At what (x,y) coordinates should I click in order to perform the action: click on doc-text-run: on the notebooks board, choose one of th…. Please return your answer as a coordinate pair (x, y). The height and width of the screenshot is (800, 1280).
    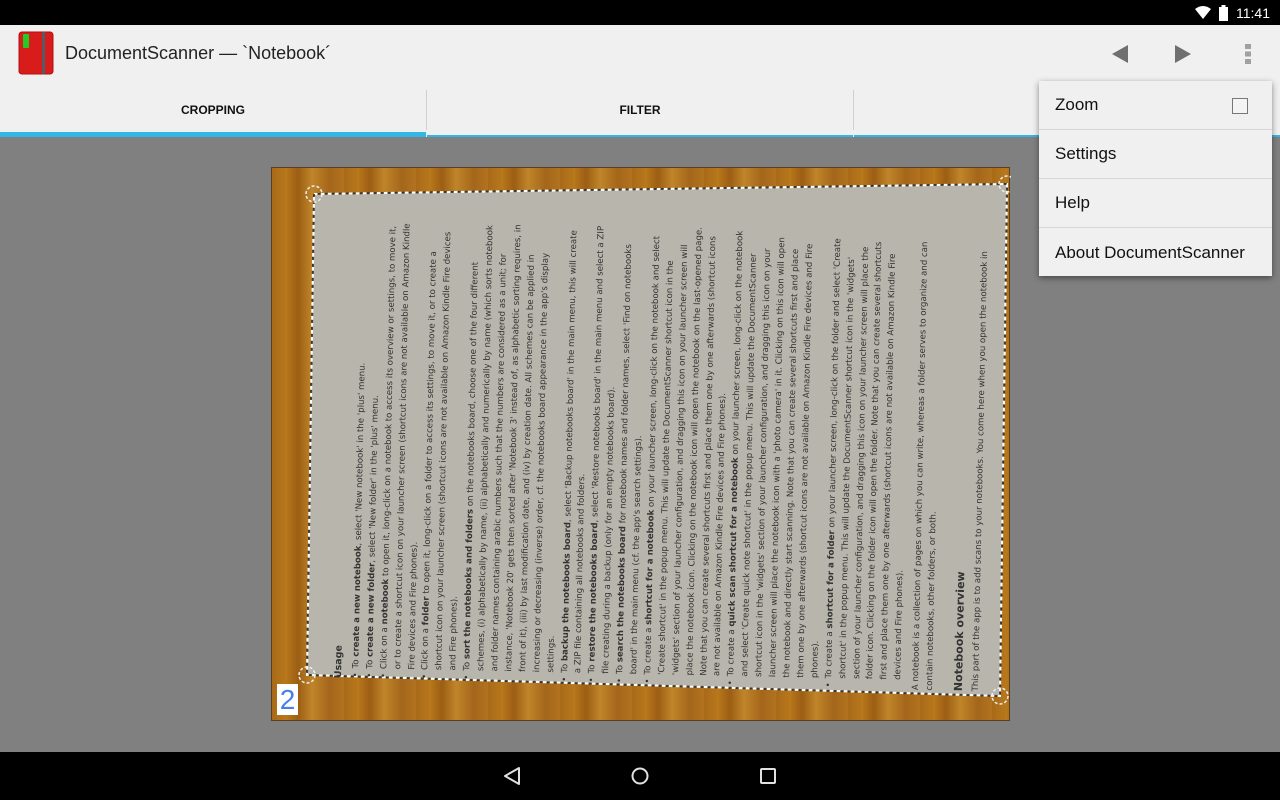
    Looking at the image, I should click on (511, 448).